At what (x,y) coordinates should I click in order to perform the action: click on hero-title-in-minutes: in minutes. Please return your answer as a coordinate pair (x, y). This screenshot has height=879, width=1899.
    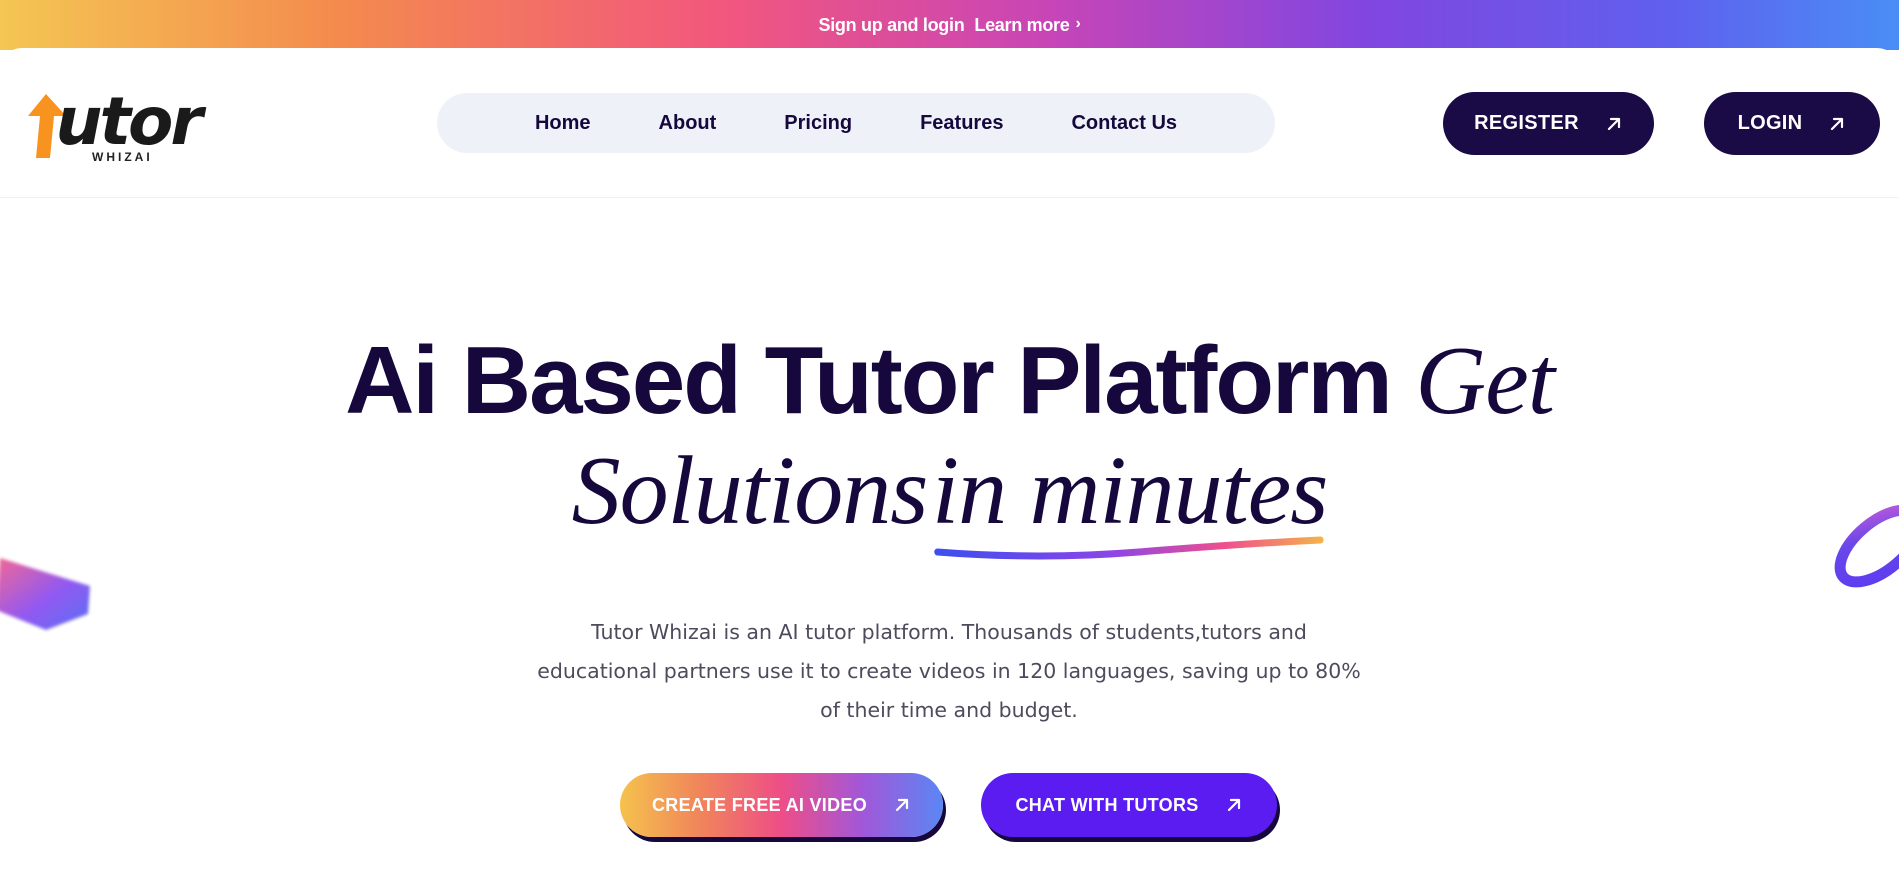
    Looking at the image, I should click on (1130, 491).